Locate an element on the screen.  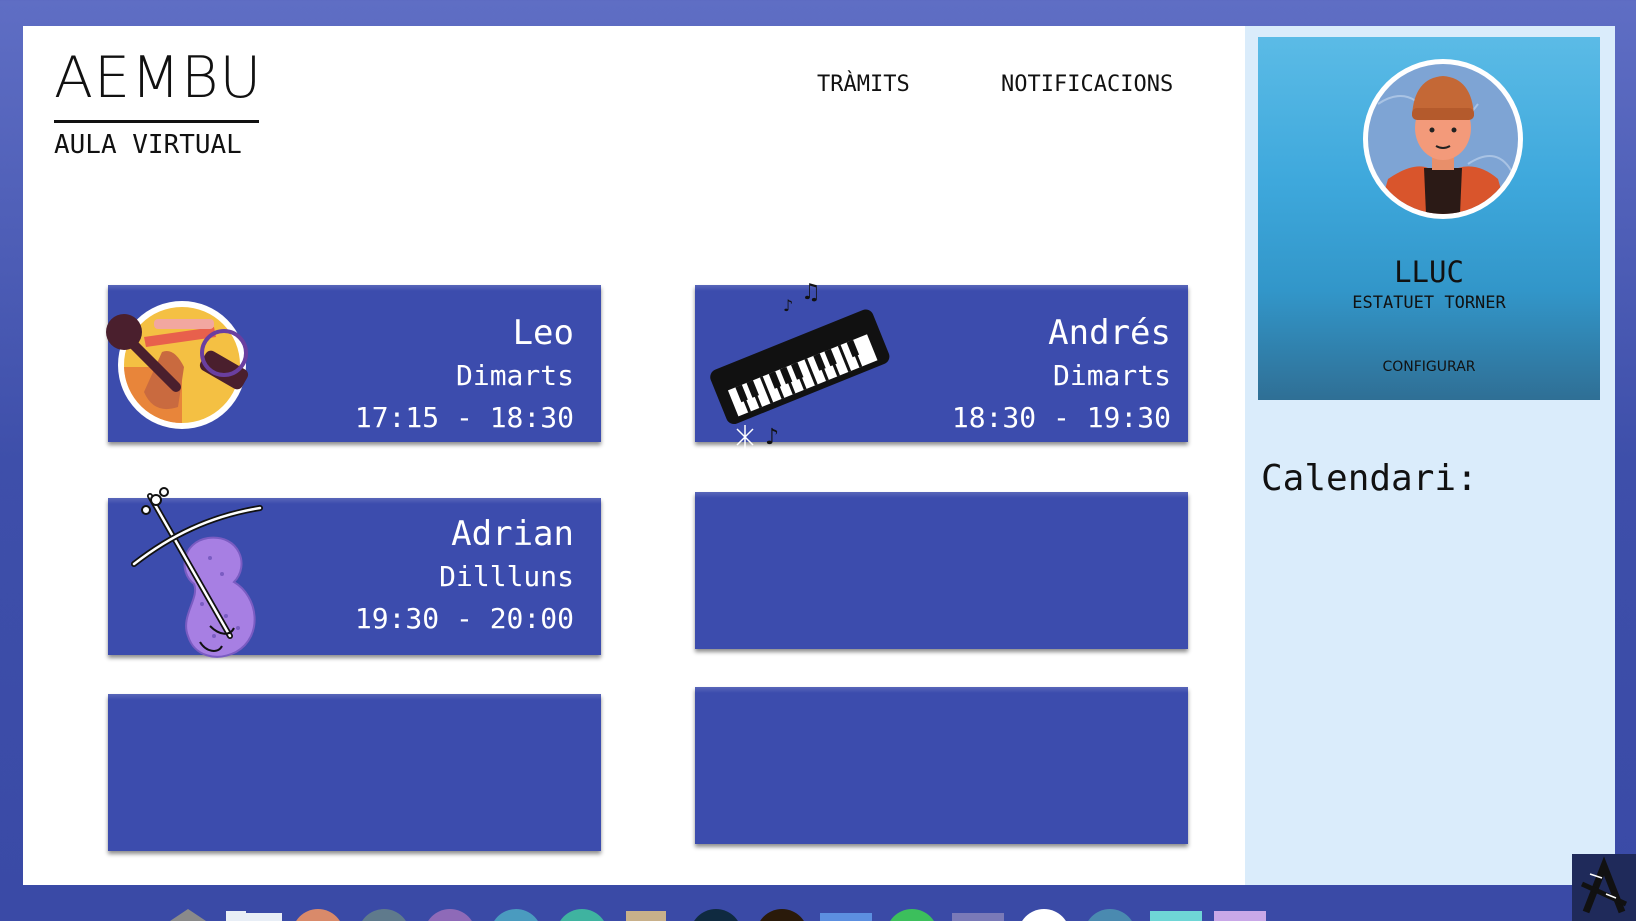
class-card-andres: ♫ ♪ ♪ Andrés Dimarts 18:30 - 19:30 is located at coordinates (941, 365).